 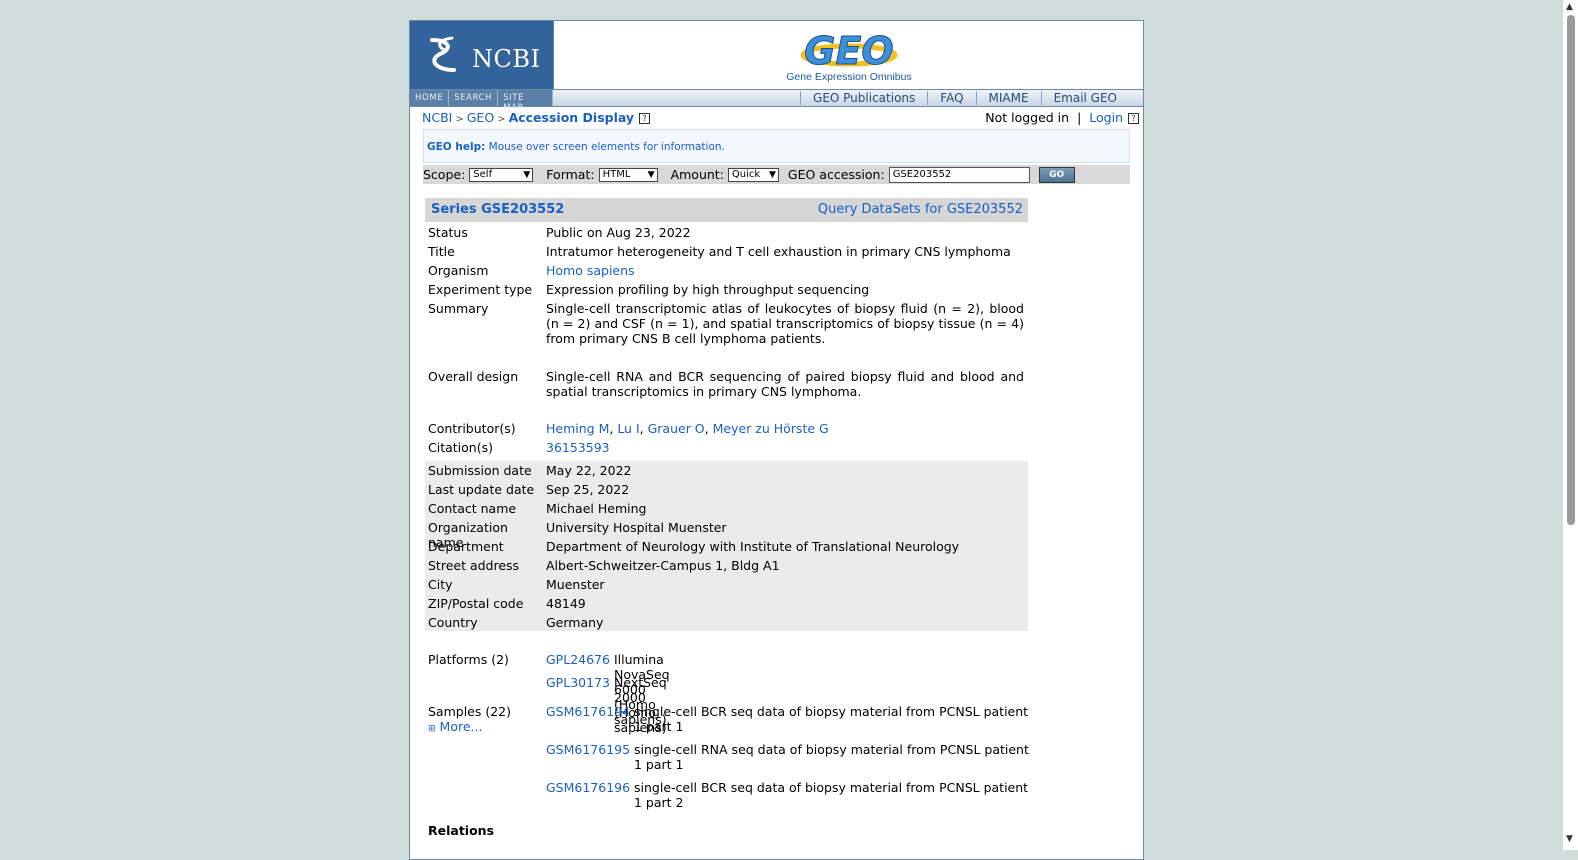 What do you see at coordinates (525, 101) in the screenshot?
I see `nav-sitemap-link: SITE MAP` at bounding box center [525, 101].